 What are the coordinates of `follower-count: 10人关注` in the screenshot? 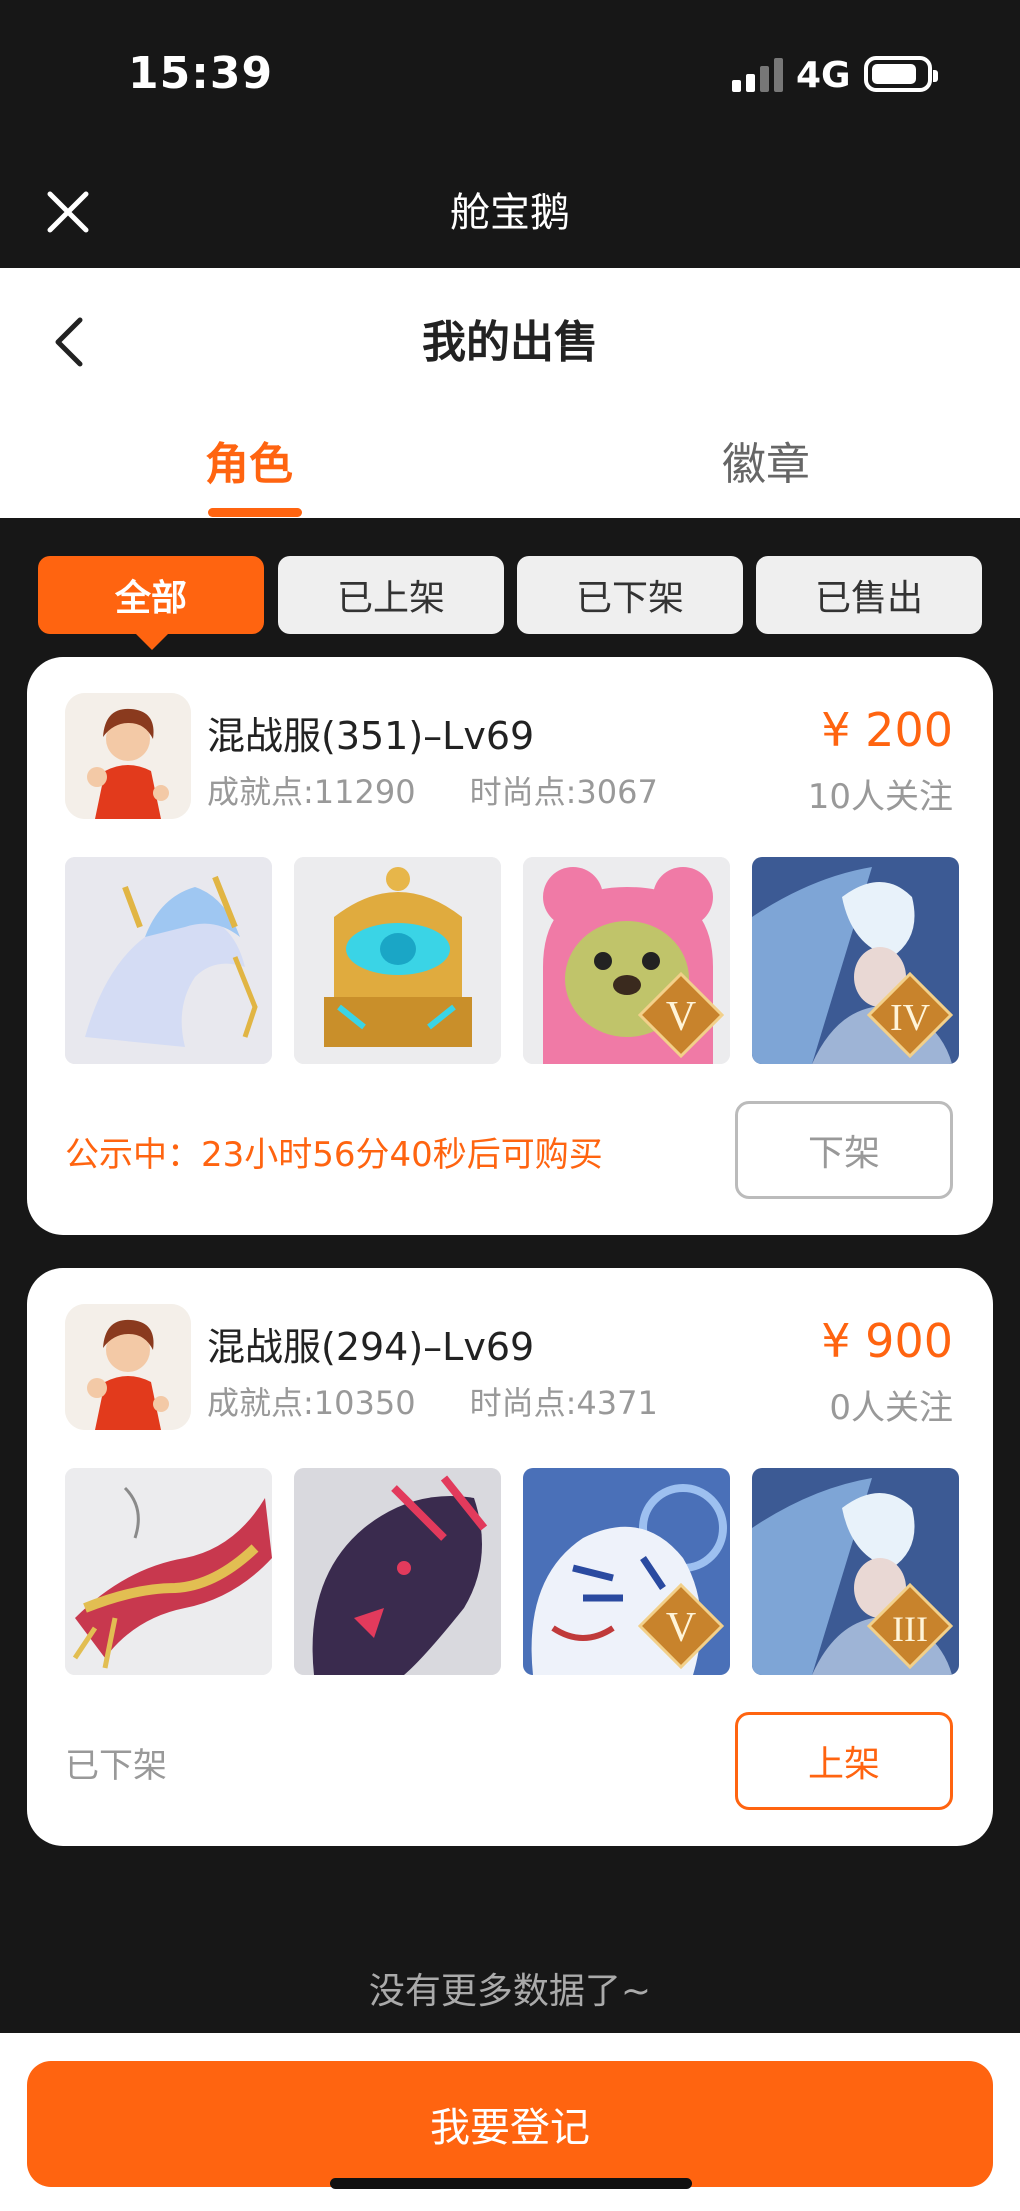 It's located at (880, 797).